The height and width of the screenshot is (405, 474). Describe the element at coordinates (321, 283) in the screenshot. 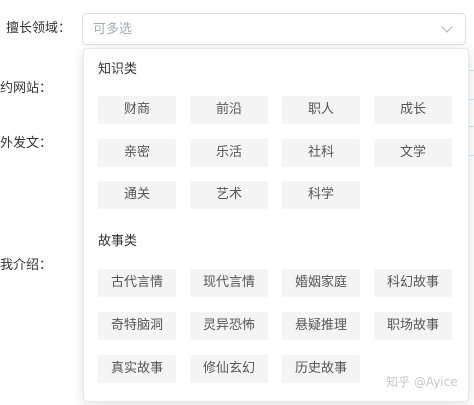

I see `tag-option: 婚姻家庭` at that location.